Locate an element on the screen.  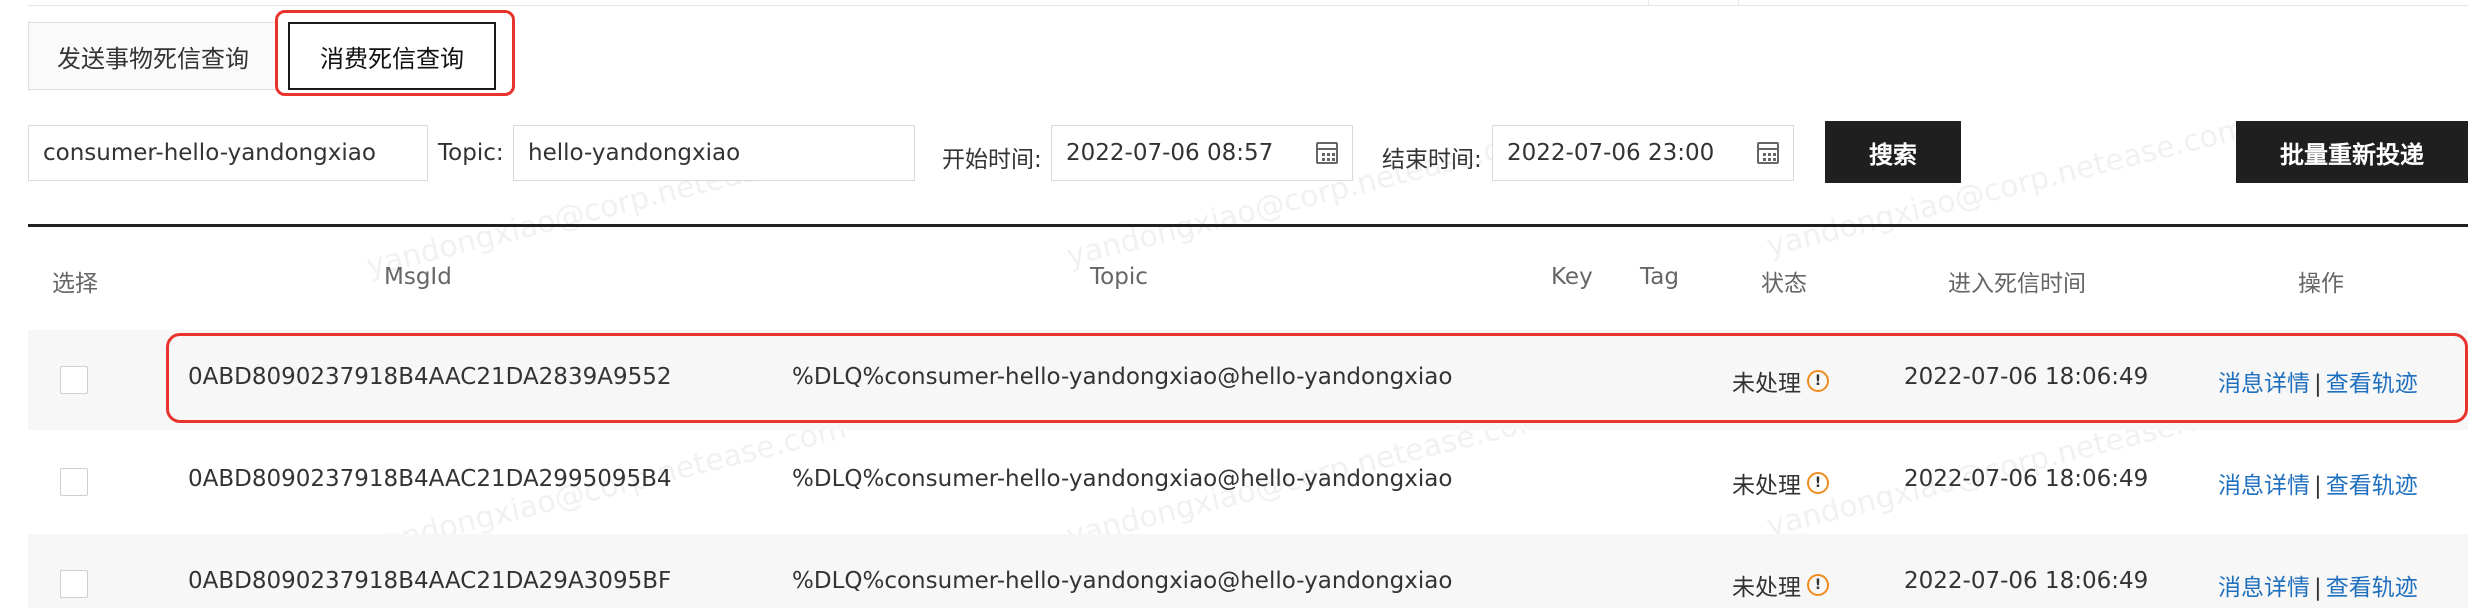
topic-field: hello-yandongxiao is located at coordinates (714, 153).